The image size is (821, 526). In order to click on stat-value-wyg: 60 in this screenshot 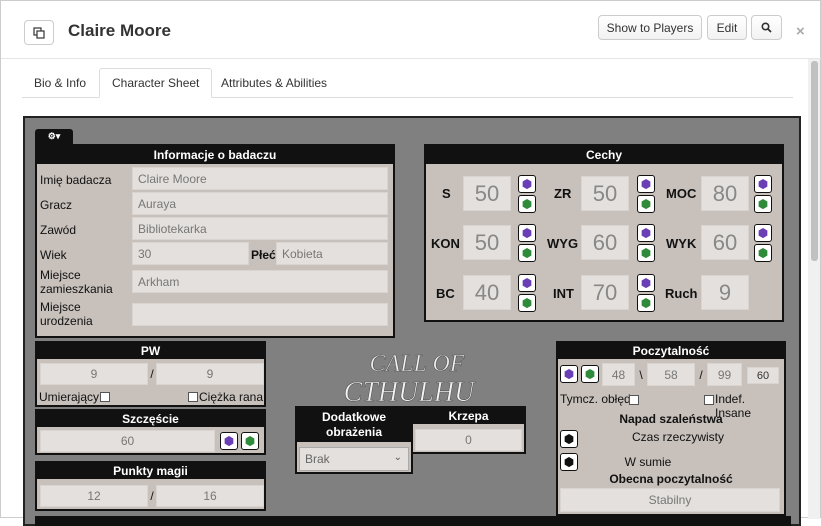, I will do `click(605, 242)`.